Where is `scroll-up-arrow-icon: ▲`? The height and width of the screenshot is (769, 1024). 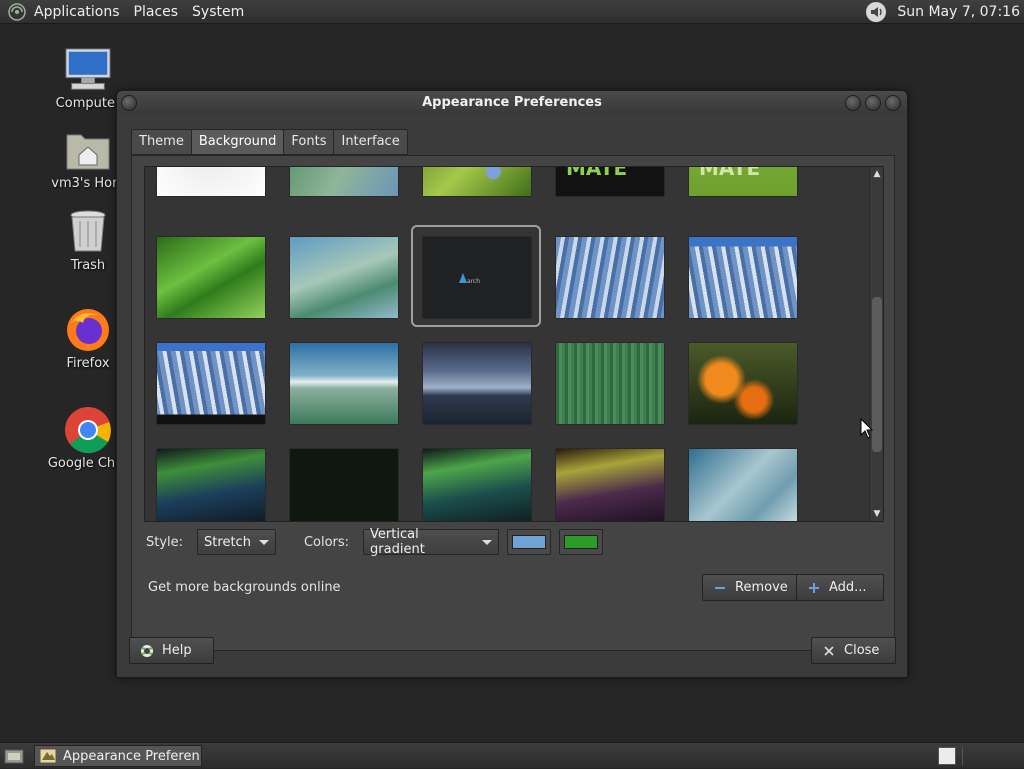 scroll-up-arrow-icon: ▲ is located at coordinates (877, 174).